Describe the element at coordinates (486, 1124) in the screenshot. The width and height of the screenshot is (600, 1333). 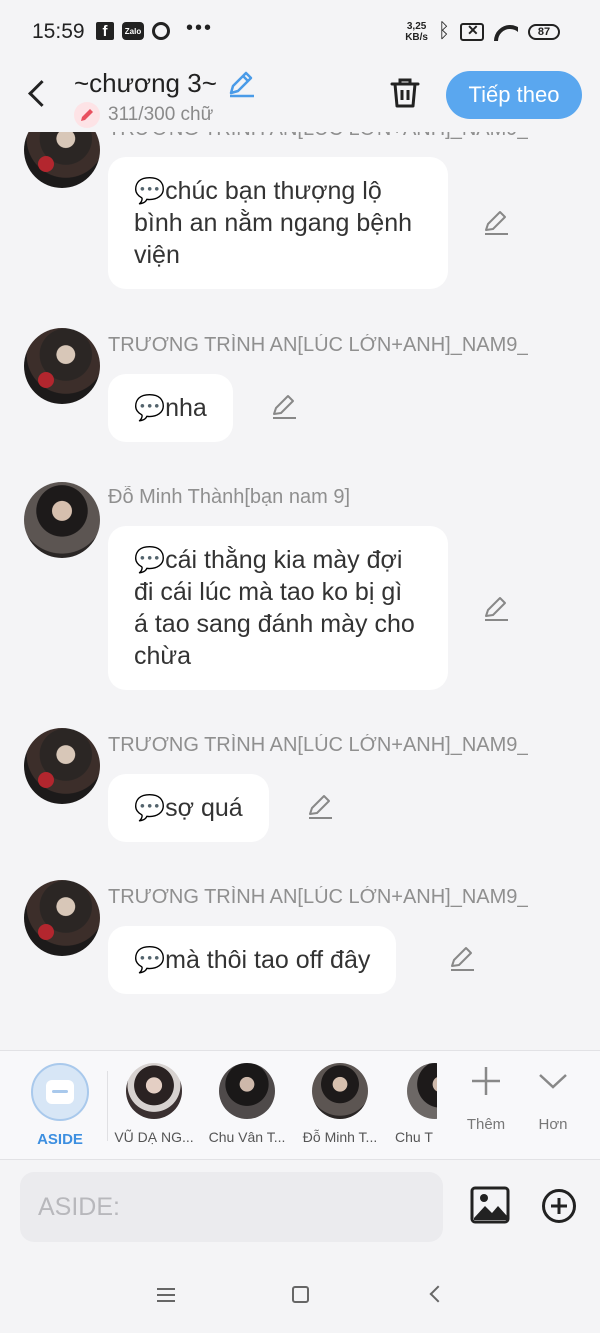
I see `add-label: Thêm` at that location.